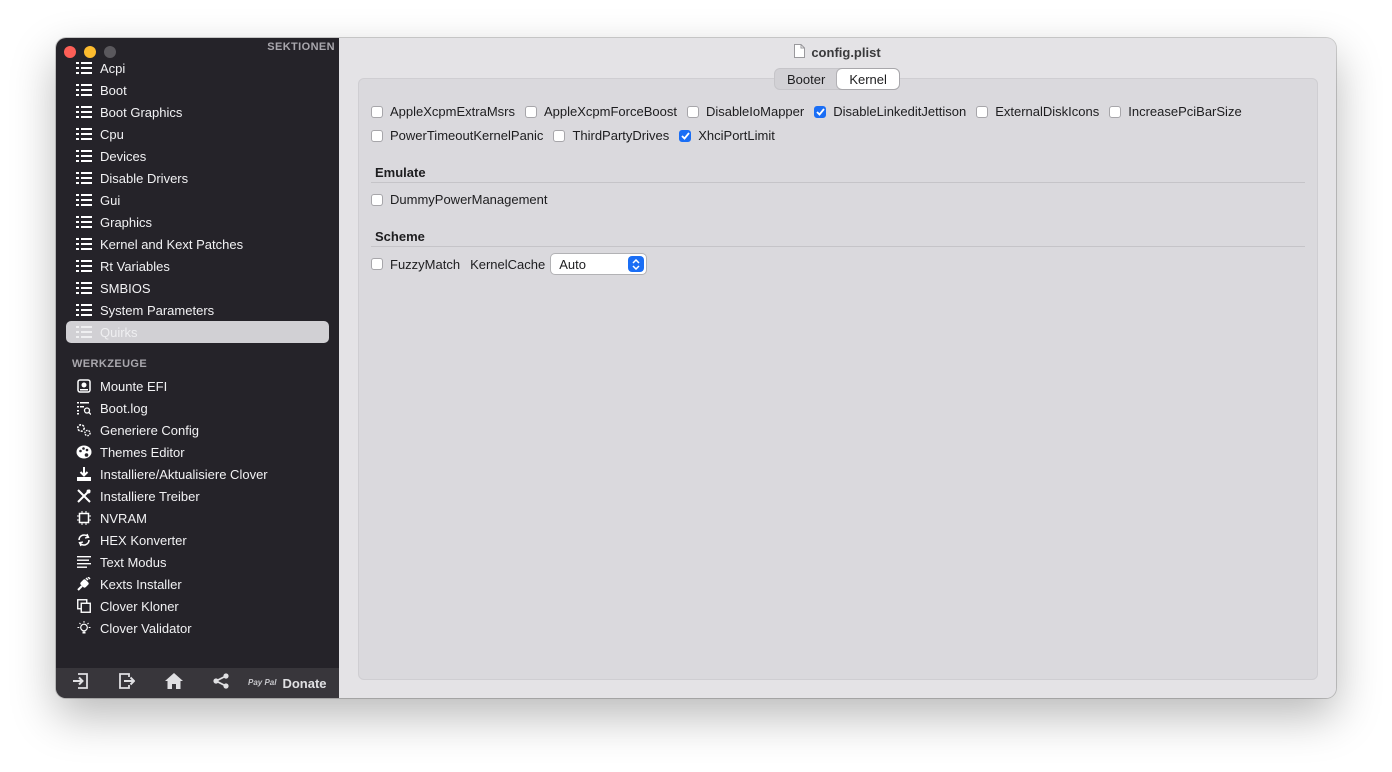 The width and height of the screenshot is (1392, 772). I want to click on document-icon, so click(800, 52).